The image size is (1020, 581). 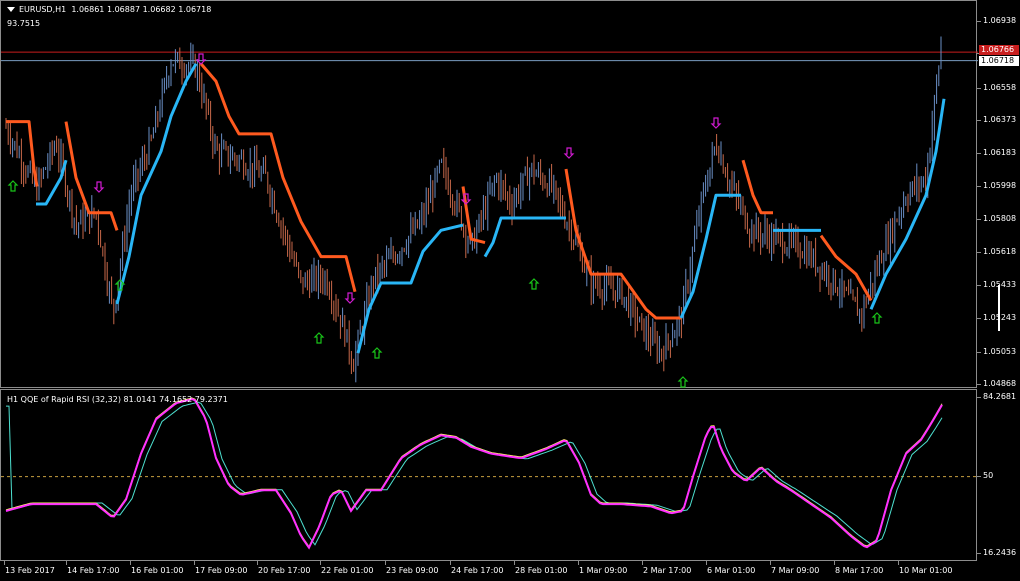 What do you see at coordinates (412, 570) in the screenshot?
I see `time-tick-label: 23 Feb 09:00` at bounding box center [412, 570].